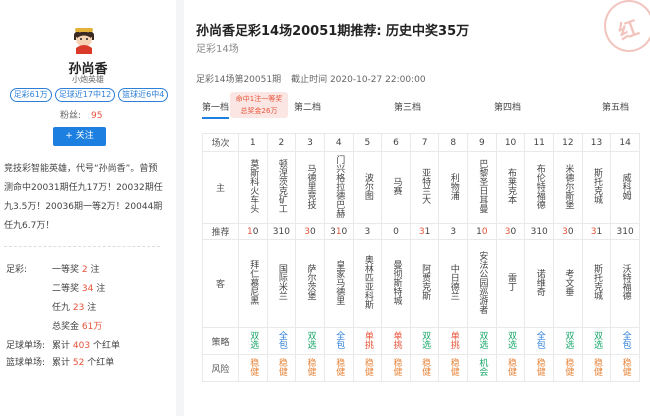 The image size is (650, 416). I want to click on match-number: 4, so click(338, 142).